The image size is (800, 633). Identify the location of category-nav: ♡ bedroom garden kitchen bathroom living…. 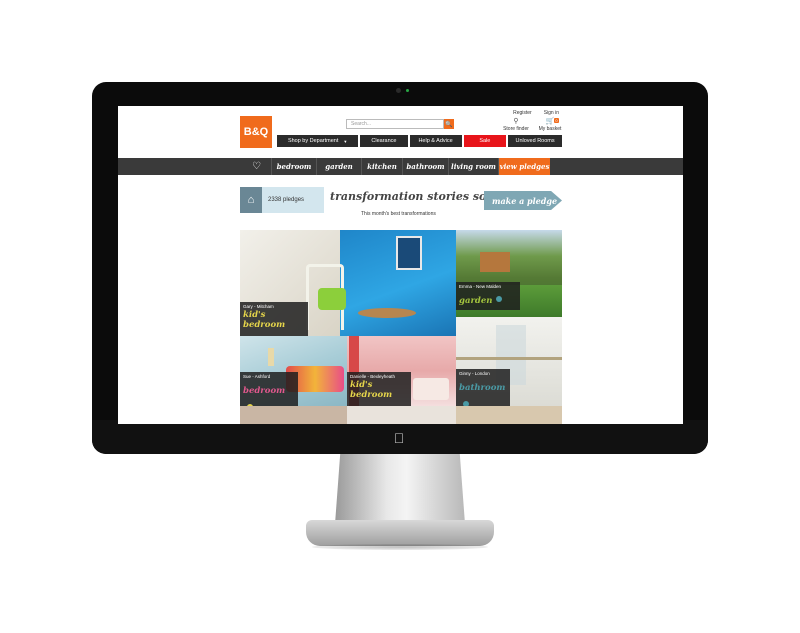
(400, 166).